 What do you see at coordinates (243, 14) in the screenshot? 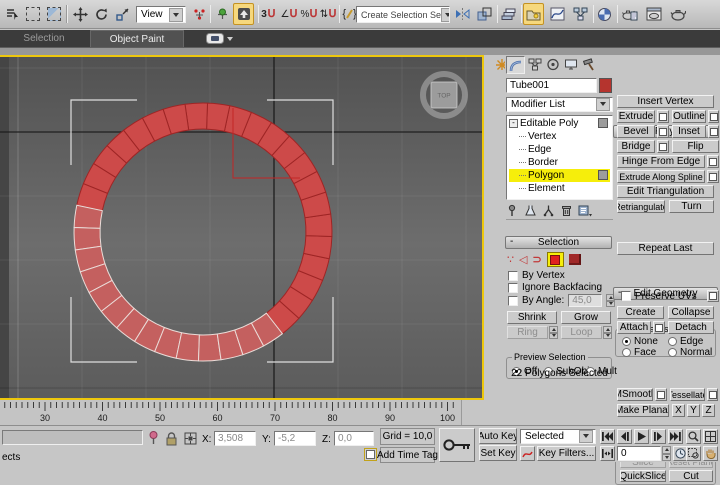
I see `keyboard-override-button` at bounding box center [243, 14].